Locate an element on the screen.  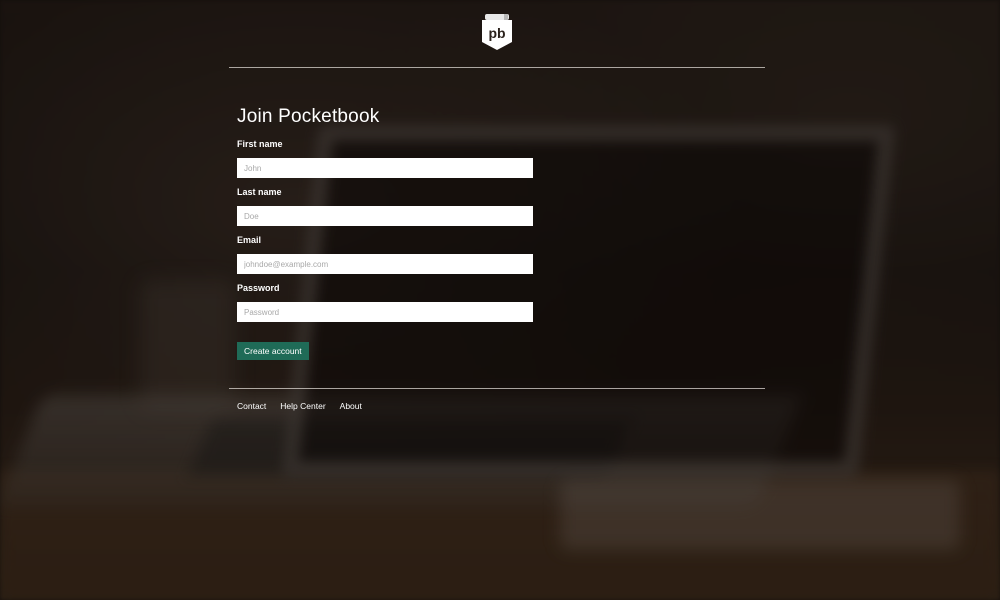
footer-divider is located at coordinates (497, 388).